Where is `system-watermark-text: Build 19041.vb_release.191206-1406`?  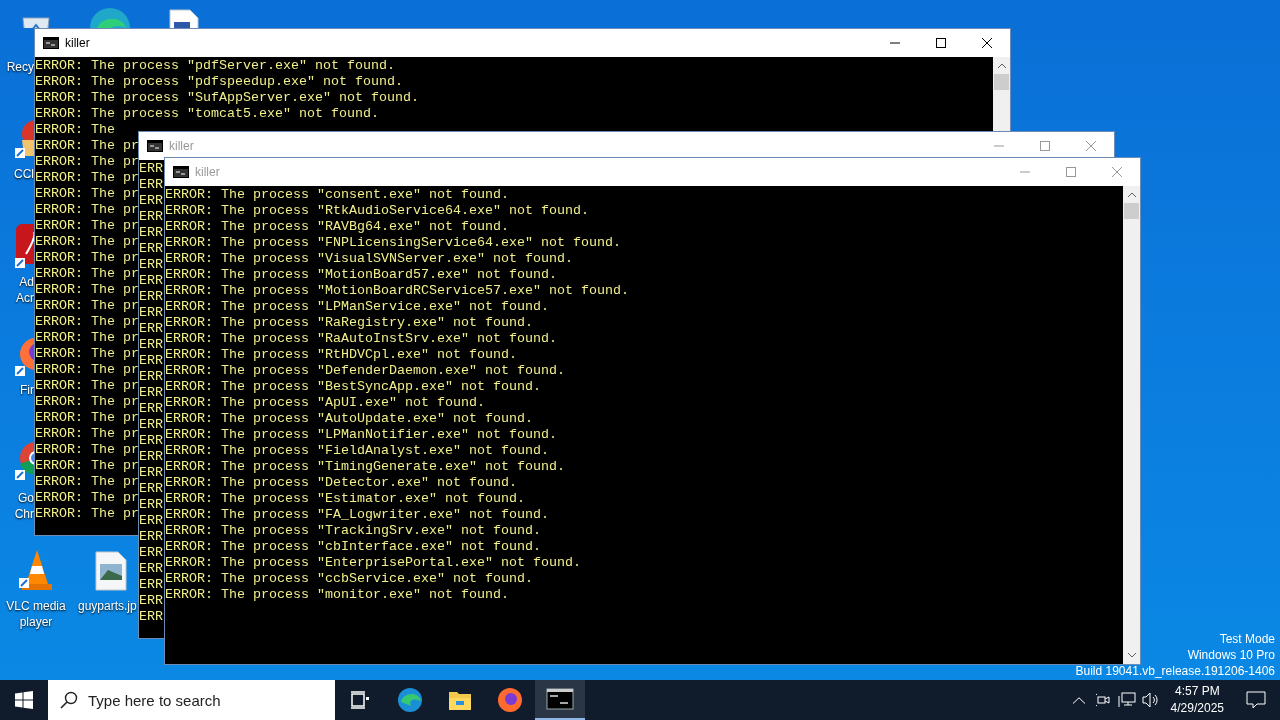 system-watermark-text: Build 19041.vb_release.191206-1406 is located at coordinates (1175, 671).